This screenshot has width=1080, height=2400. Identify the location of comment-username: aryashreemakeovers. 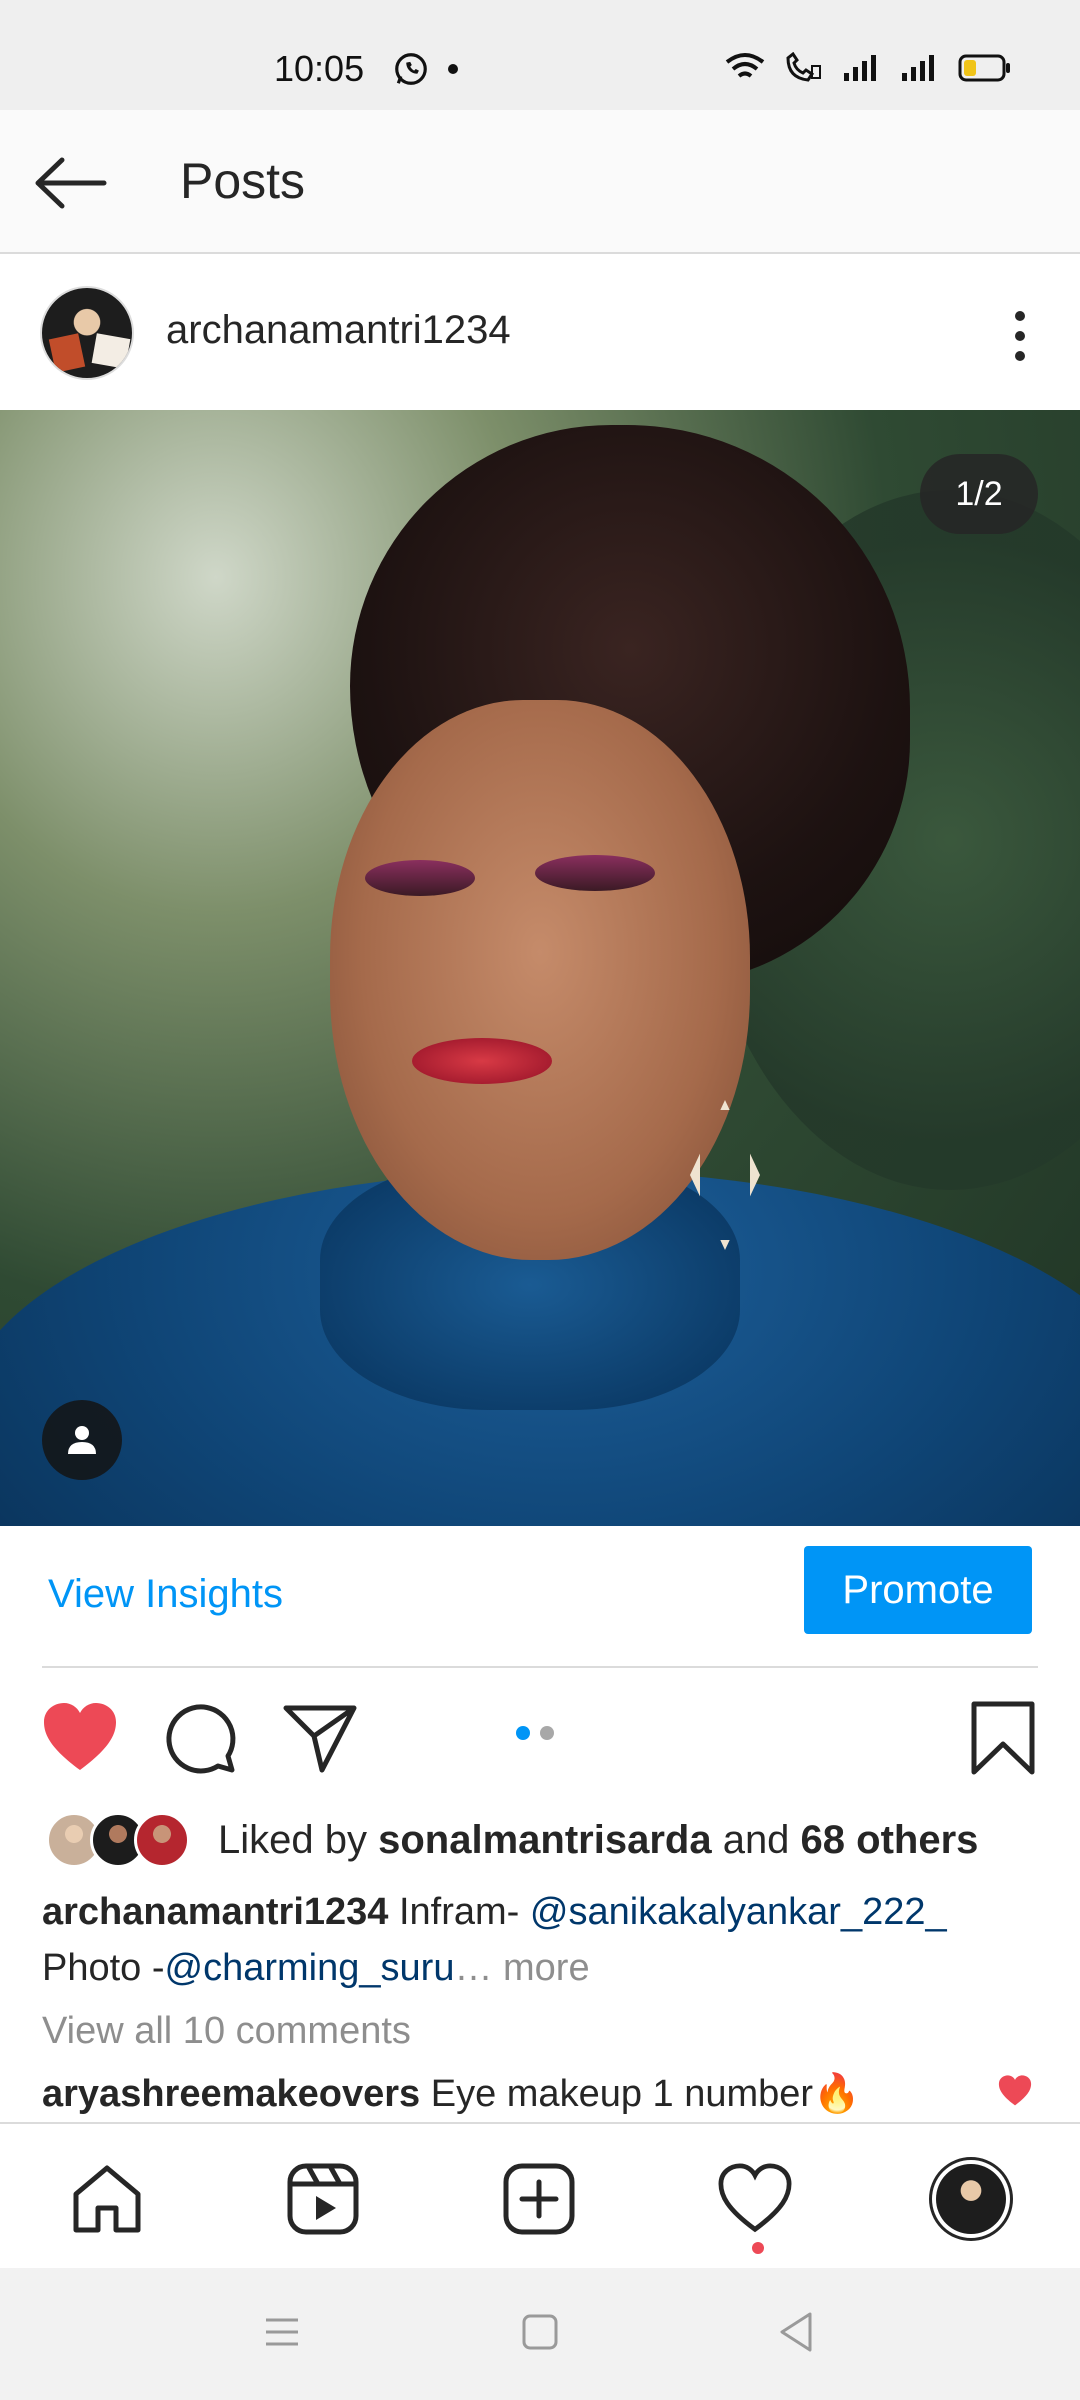
(231, 2094).